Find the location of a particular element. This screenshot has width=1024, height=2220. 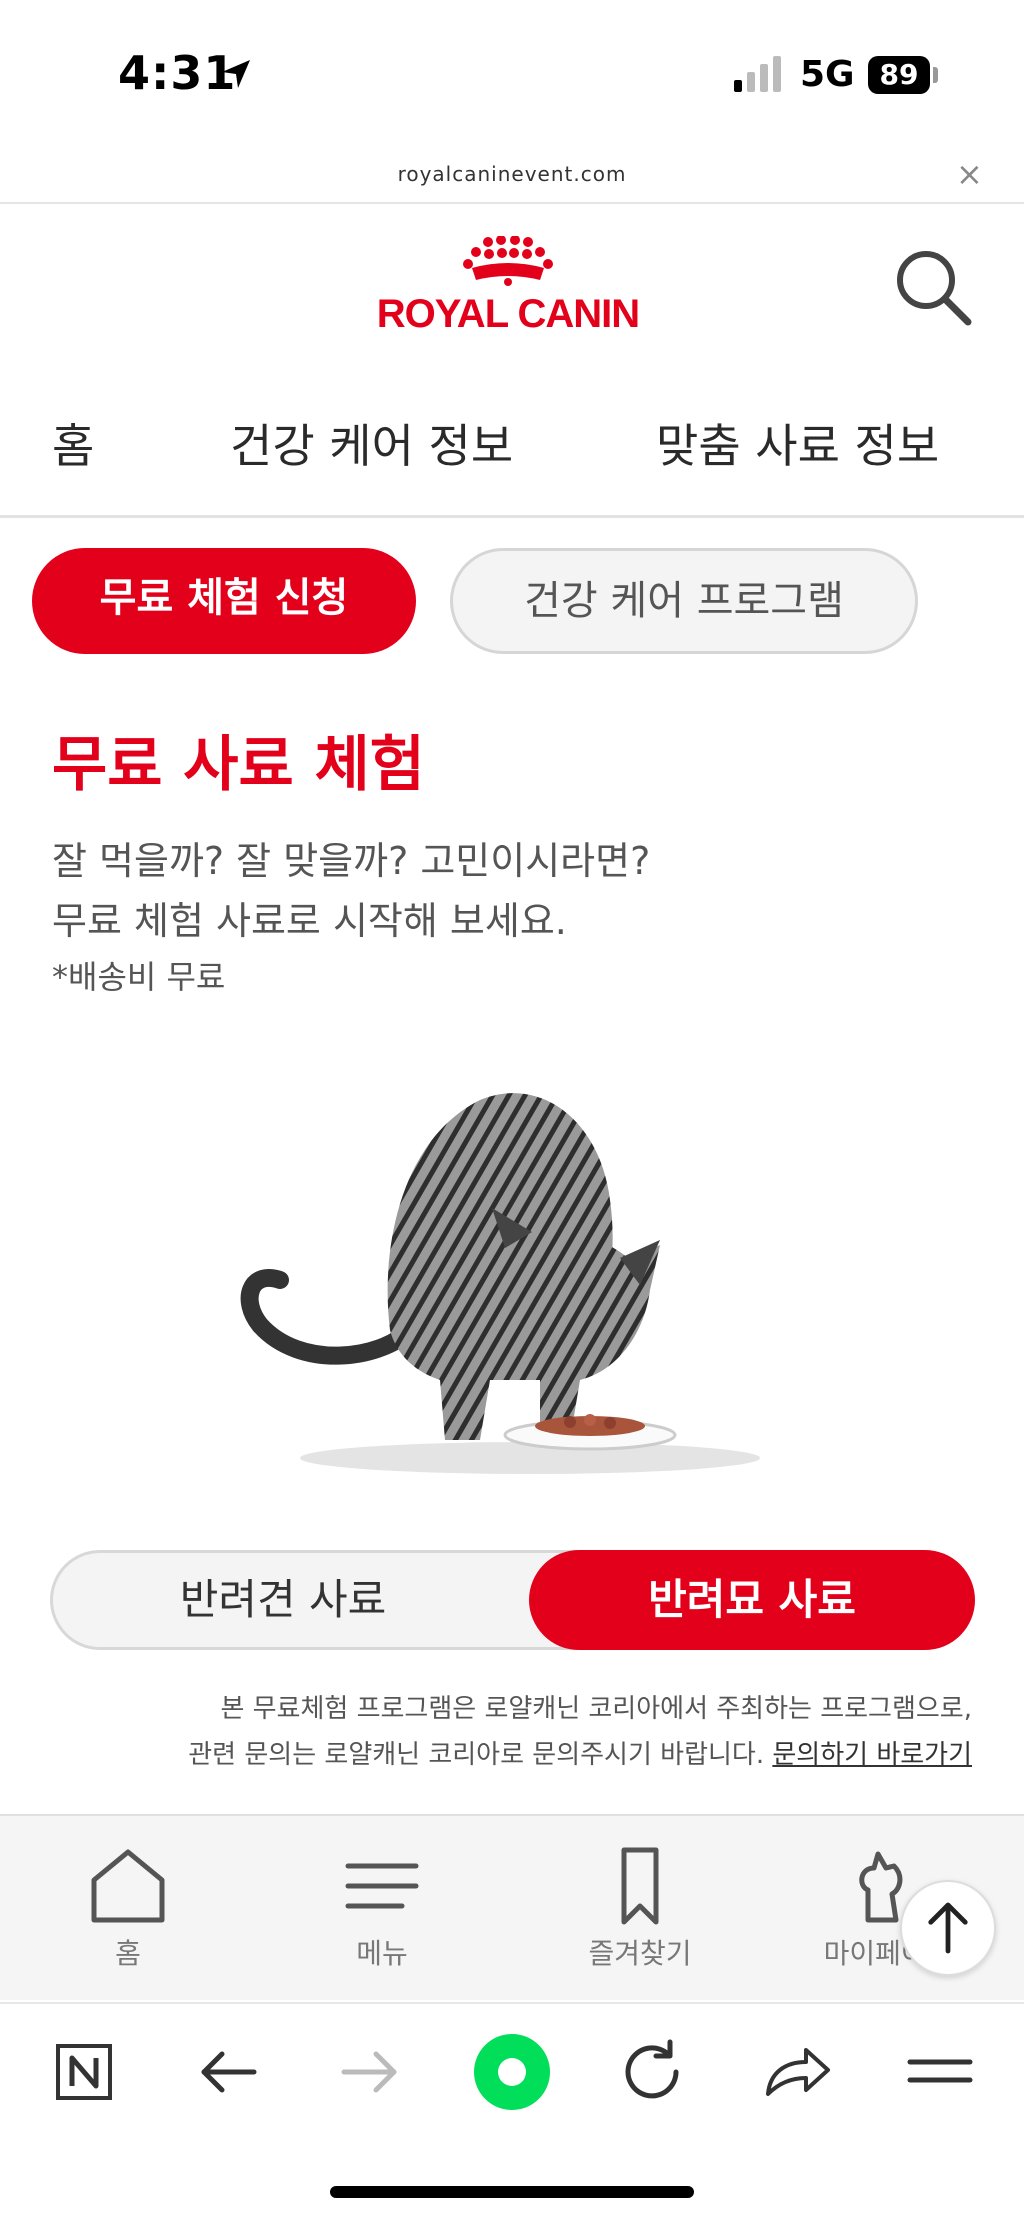

pet-type-toggle: 반려견 사료 반려묘 사료 is located at coordinates (512, 1600).